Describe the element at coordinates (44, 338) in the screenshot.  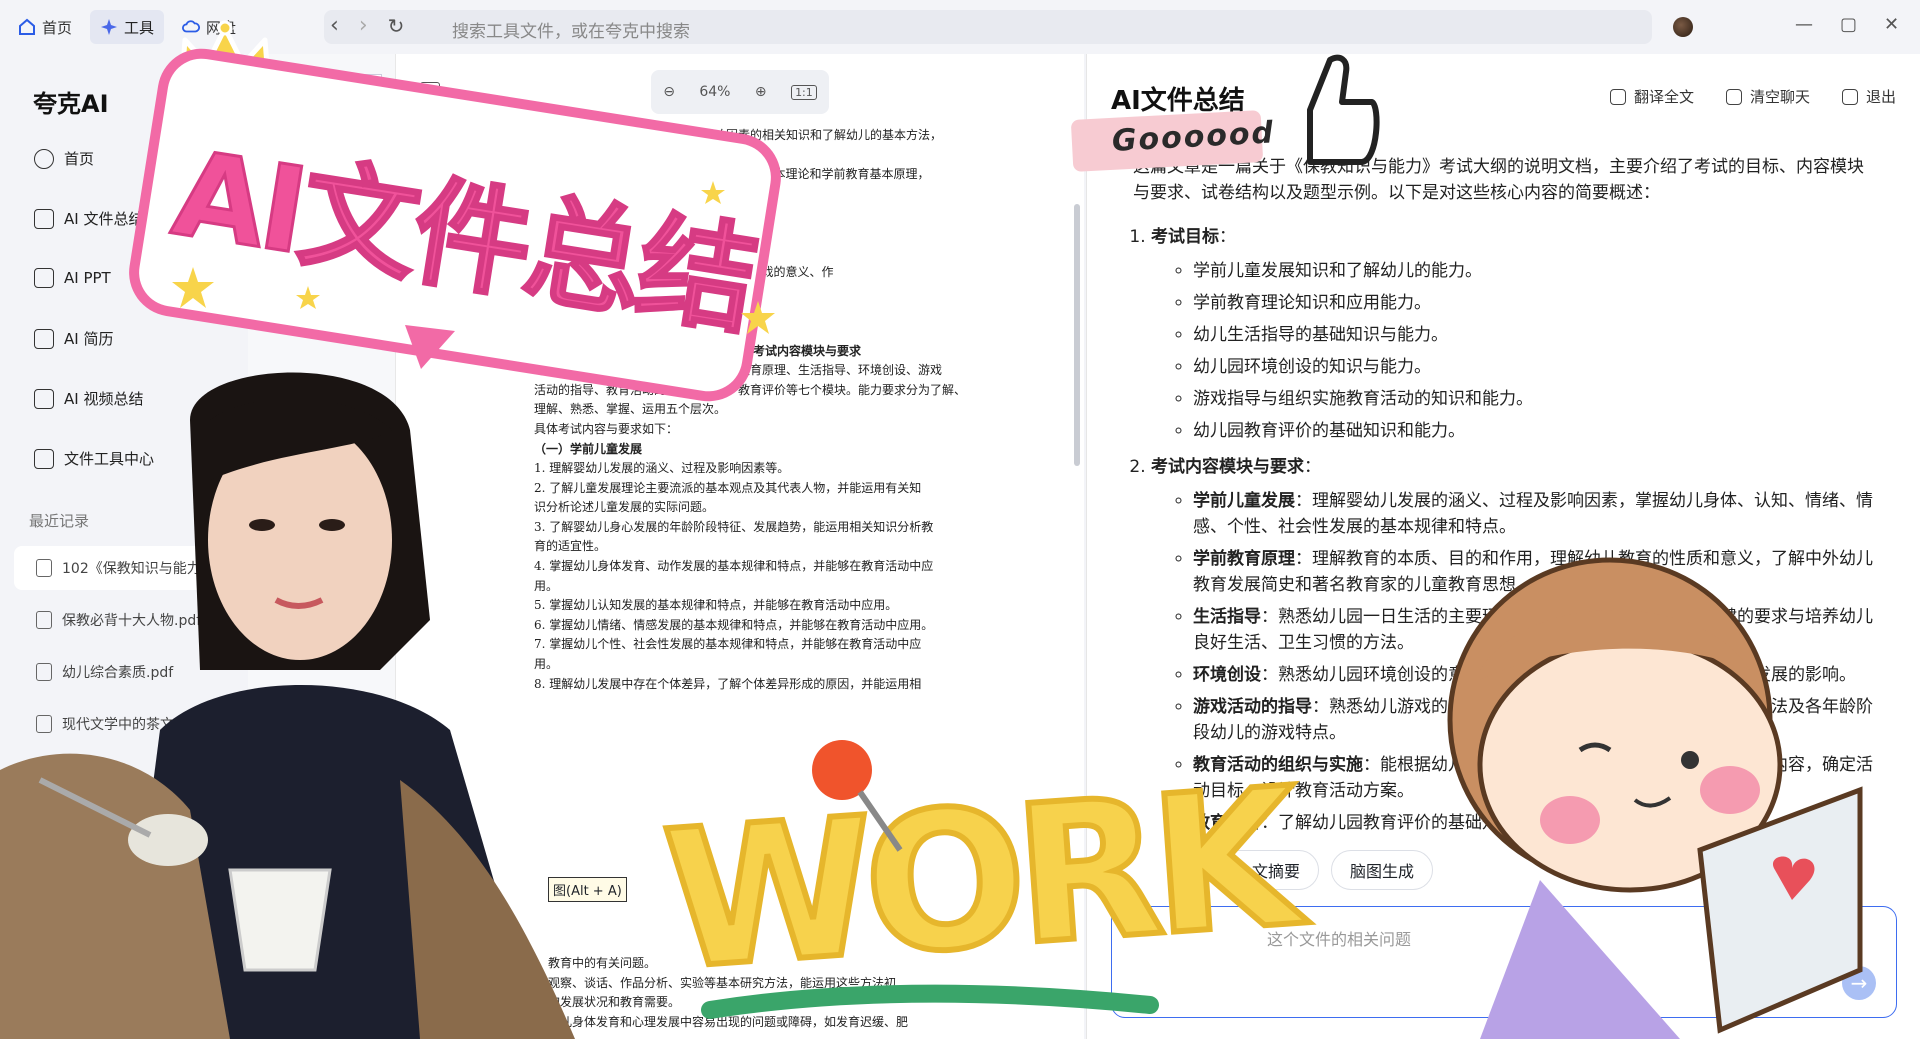
I see `resume-icon` at that location.